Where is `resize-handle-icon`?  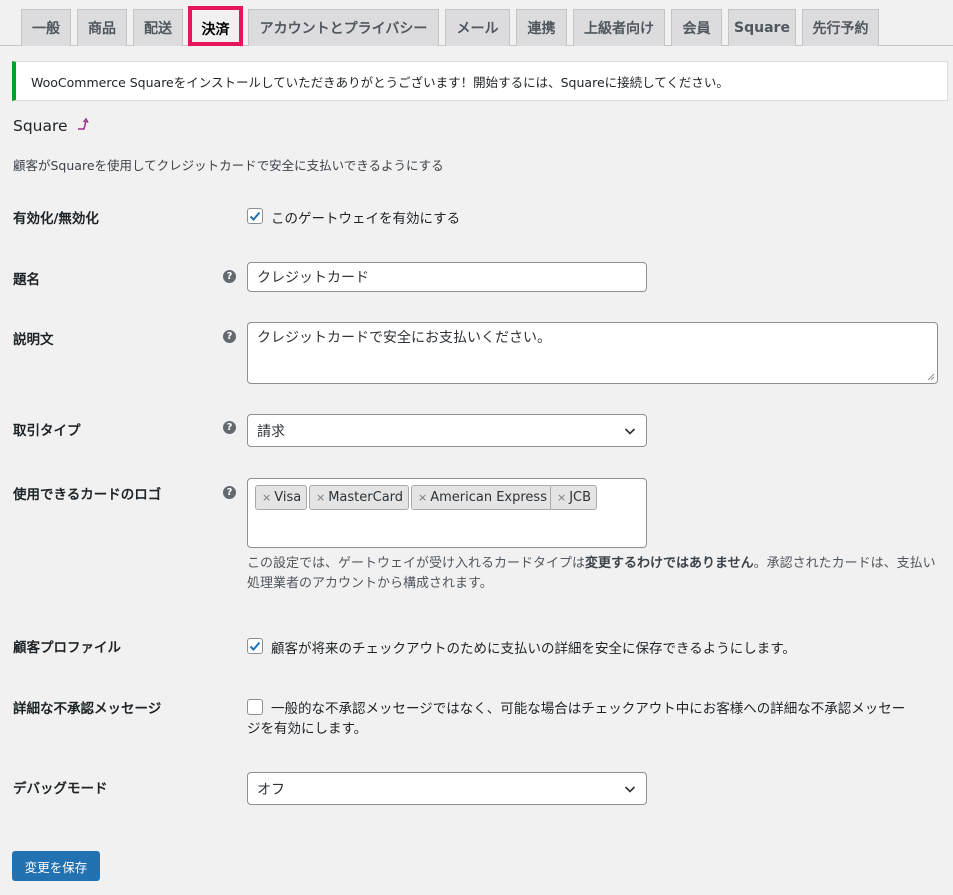 resize-handle-icon is located at coordinates (931, 377).